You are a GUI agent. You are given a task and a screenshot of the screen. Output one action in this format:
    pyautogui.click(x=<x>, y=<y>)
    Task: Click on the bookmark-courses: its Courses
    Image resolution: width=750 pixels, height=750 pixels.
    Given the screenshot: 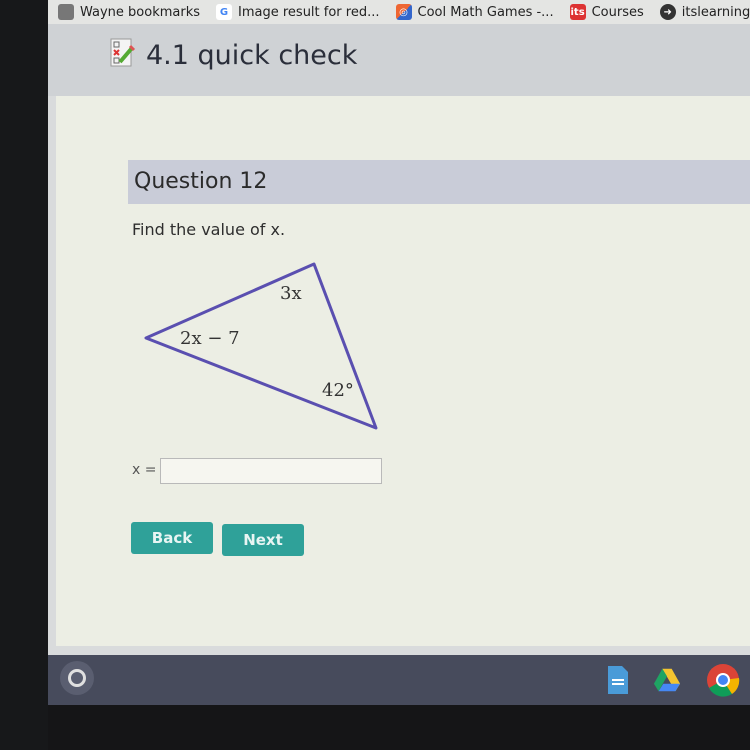 What is the action you would take?
    pyautogui.click(x=606, y=12)
    